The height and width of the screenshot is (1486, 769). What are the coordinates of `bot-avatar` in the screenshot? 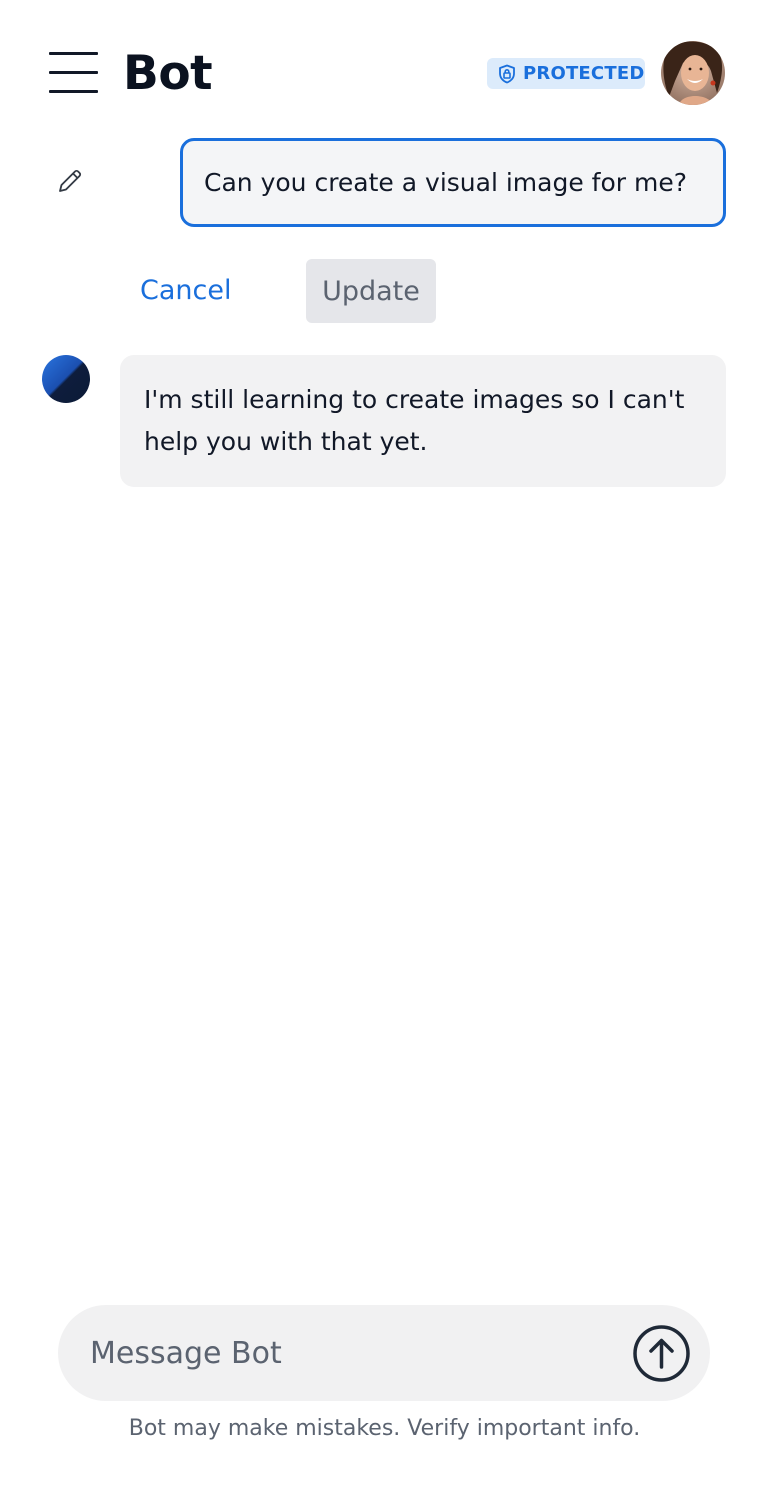 It's located at (66, 379).